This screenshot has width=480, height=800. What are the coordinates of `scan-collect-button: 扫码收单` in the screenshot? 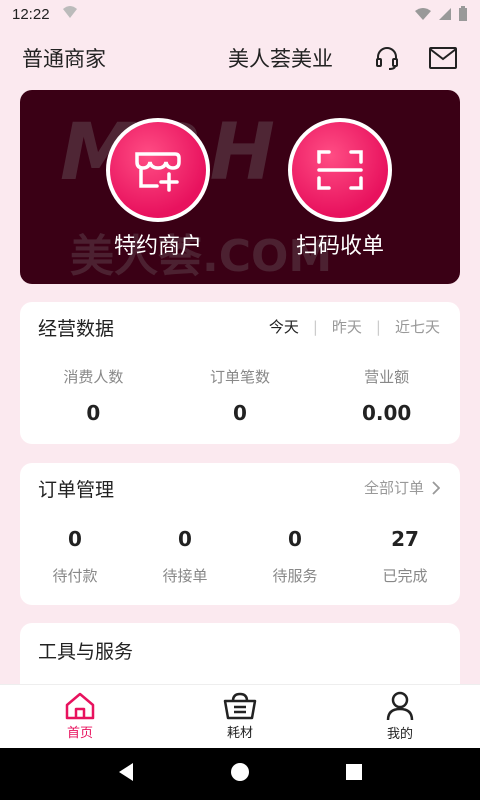 It's located at (340, 189).